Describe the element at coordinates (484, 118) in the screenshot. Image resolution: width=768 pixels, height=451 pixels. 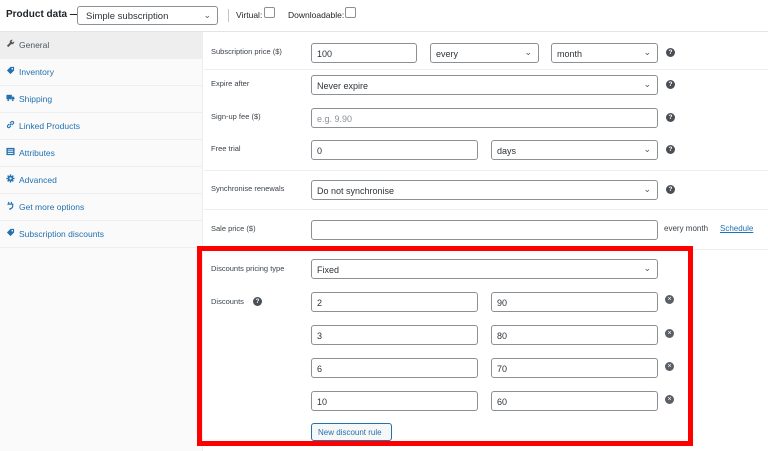
I see `signup-fee-input: e.g. 9.90` at that location.